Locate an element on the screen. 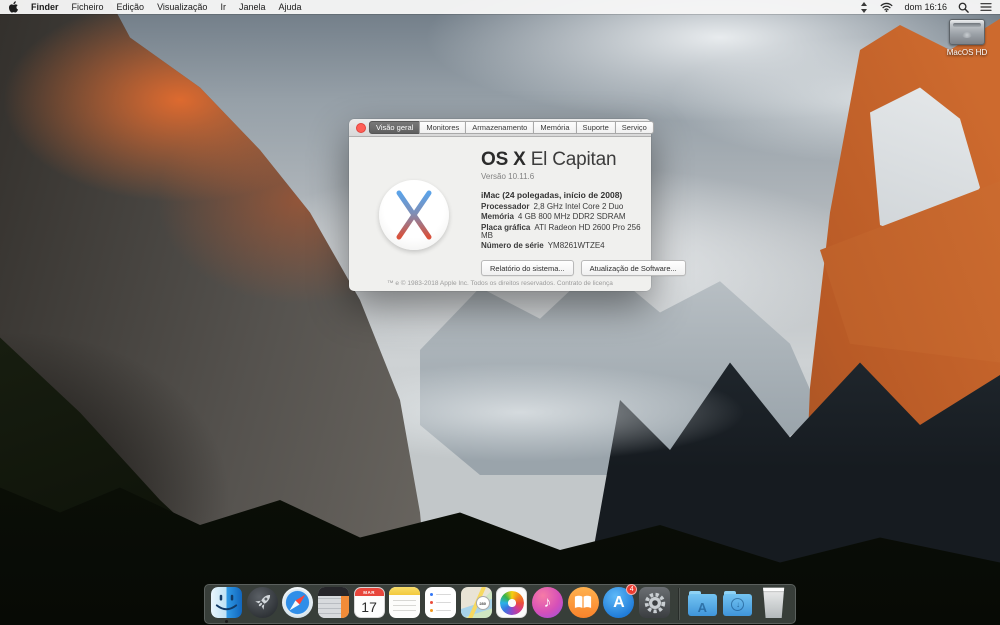  dock-applications-folder: A is located at coordinates (702, 604).